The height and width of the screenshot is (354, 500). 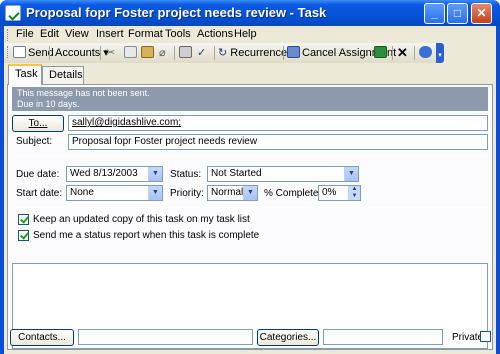 I want to click on scissors-icon: ✂, so click(x=111, y=53).